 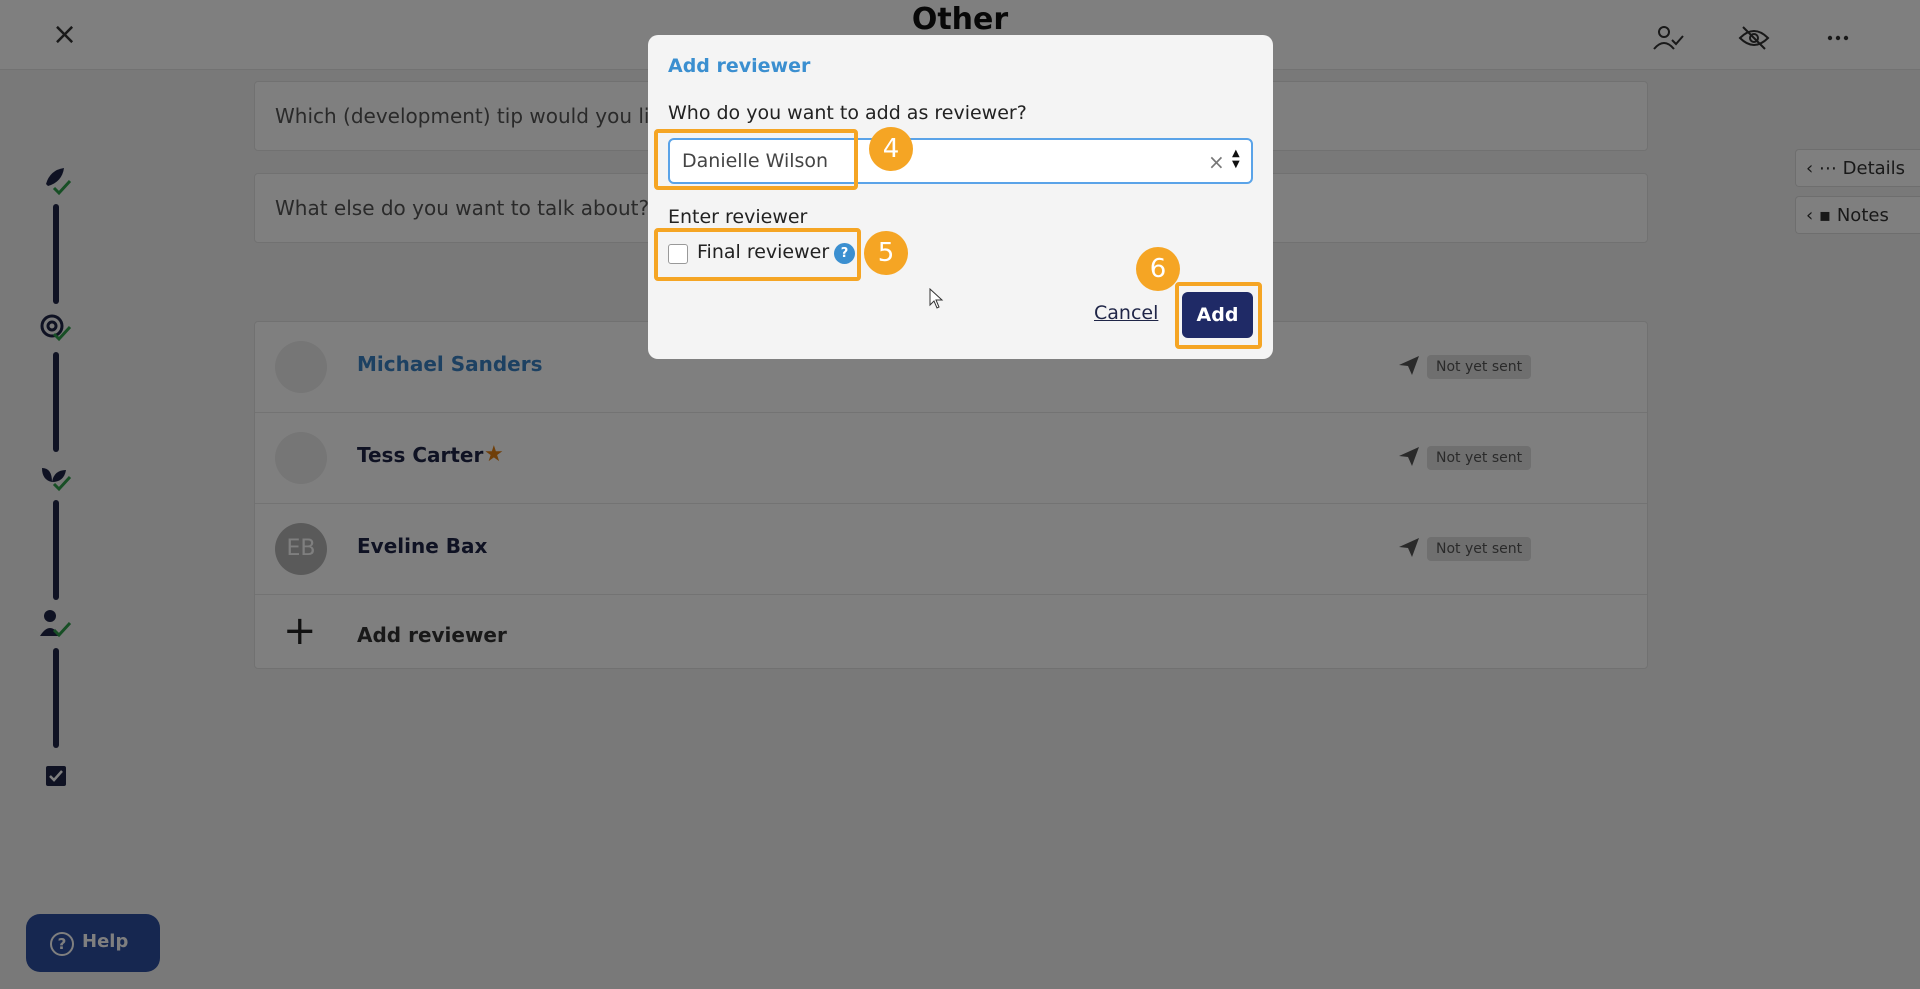 What do you see at coordinates (886, 253) in the screenshot?
I see `step-badge: 5` at bounding box center [886, 253].